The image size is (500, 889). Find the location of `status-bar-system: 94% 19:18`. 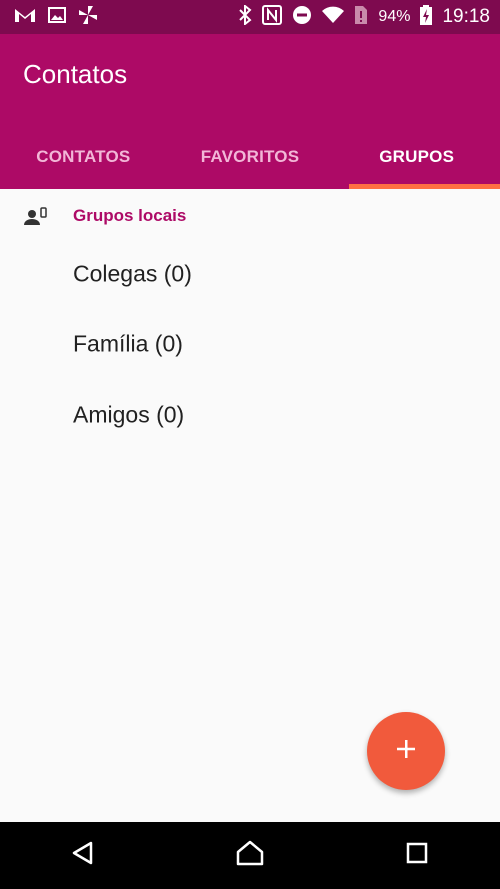

status-bar-system: 94% 19:18 is located at coordinates (364, 16).